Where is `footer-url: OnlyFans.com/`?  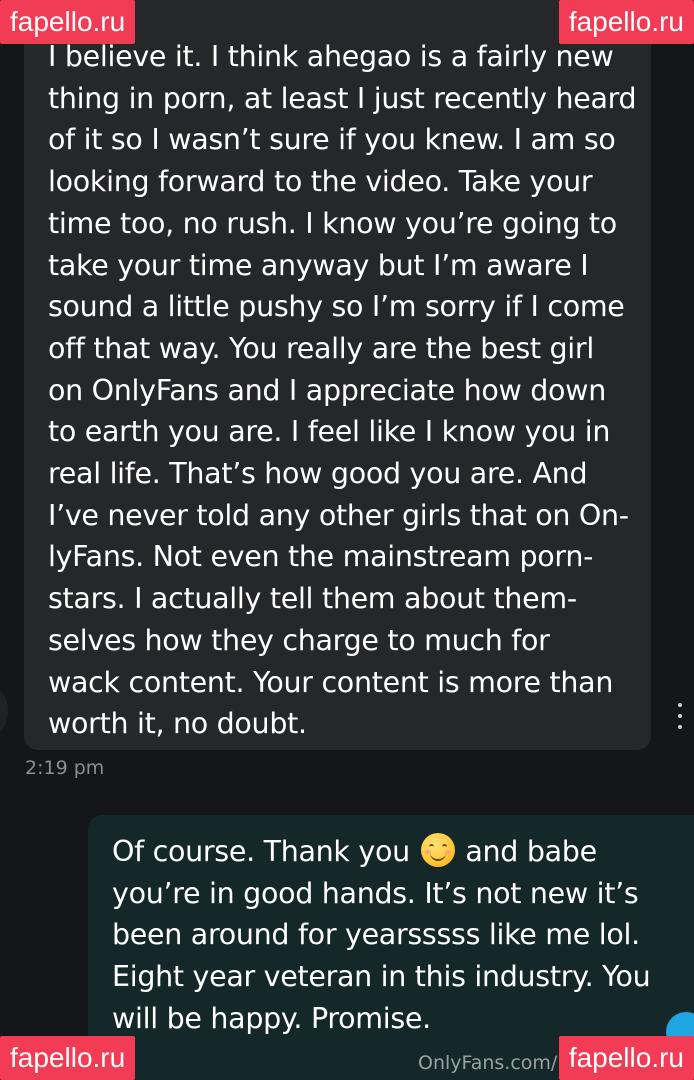 footer-url: OnlyFans.com/ is located at coordinates (488, 1063).